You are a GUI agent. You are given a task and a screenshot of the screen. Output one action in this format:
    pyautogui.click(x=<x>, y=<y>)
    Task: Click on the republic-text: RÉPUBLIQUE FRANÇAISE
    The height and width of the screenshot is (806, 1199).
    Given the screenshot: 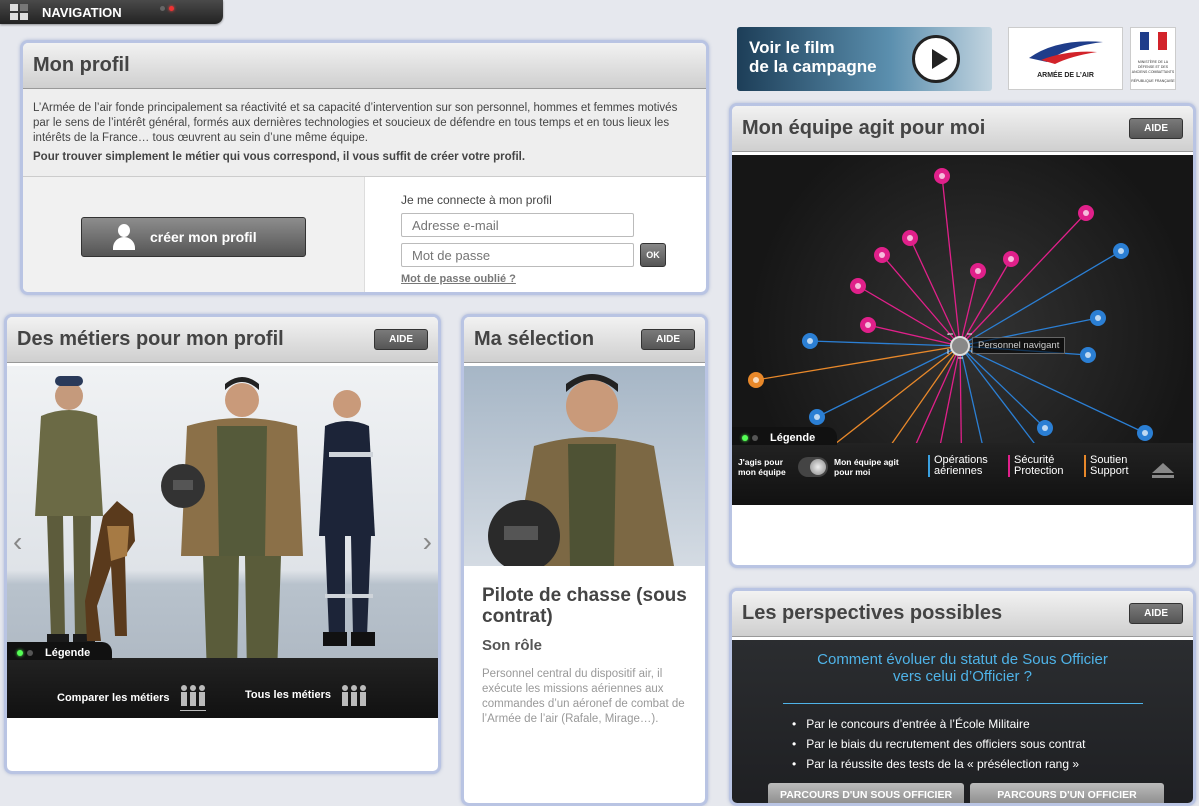 What is the action you would take?
    pyautogui.click(x=1153, y=81)
    